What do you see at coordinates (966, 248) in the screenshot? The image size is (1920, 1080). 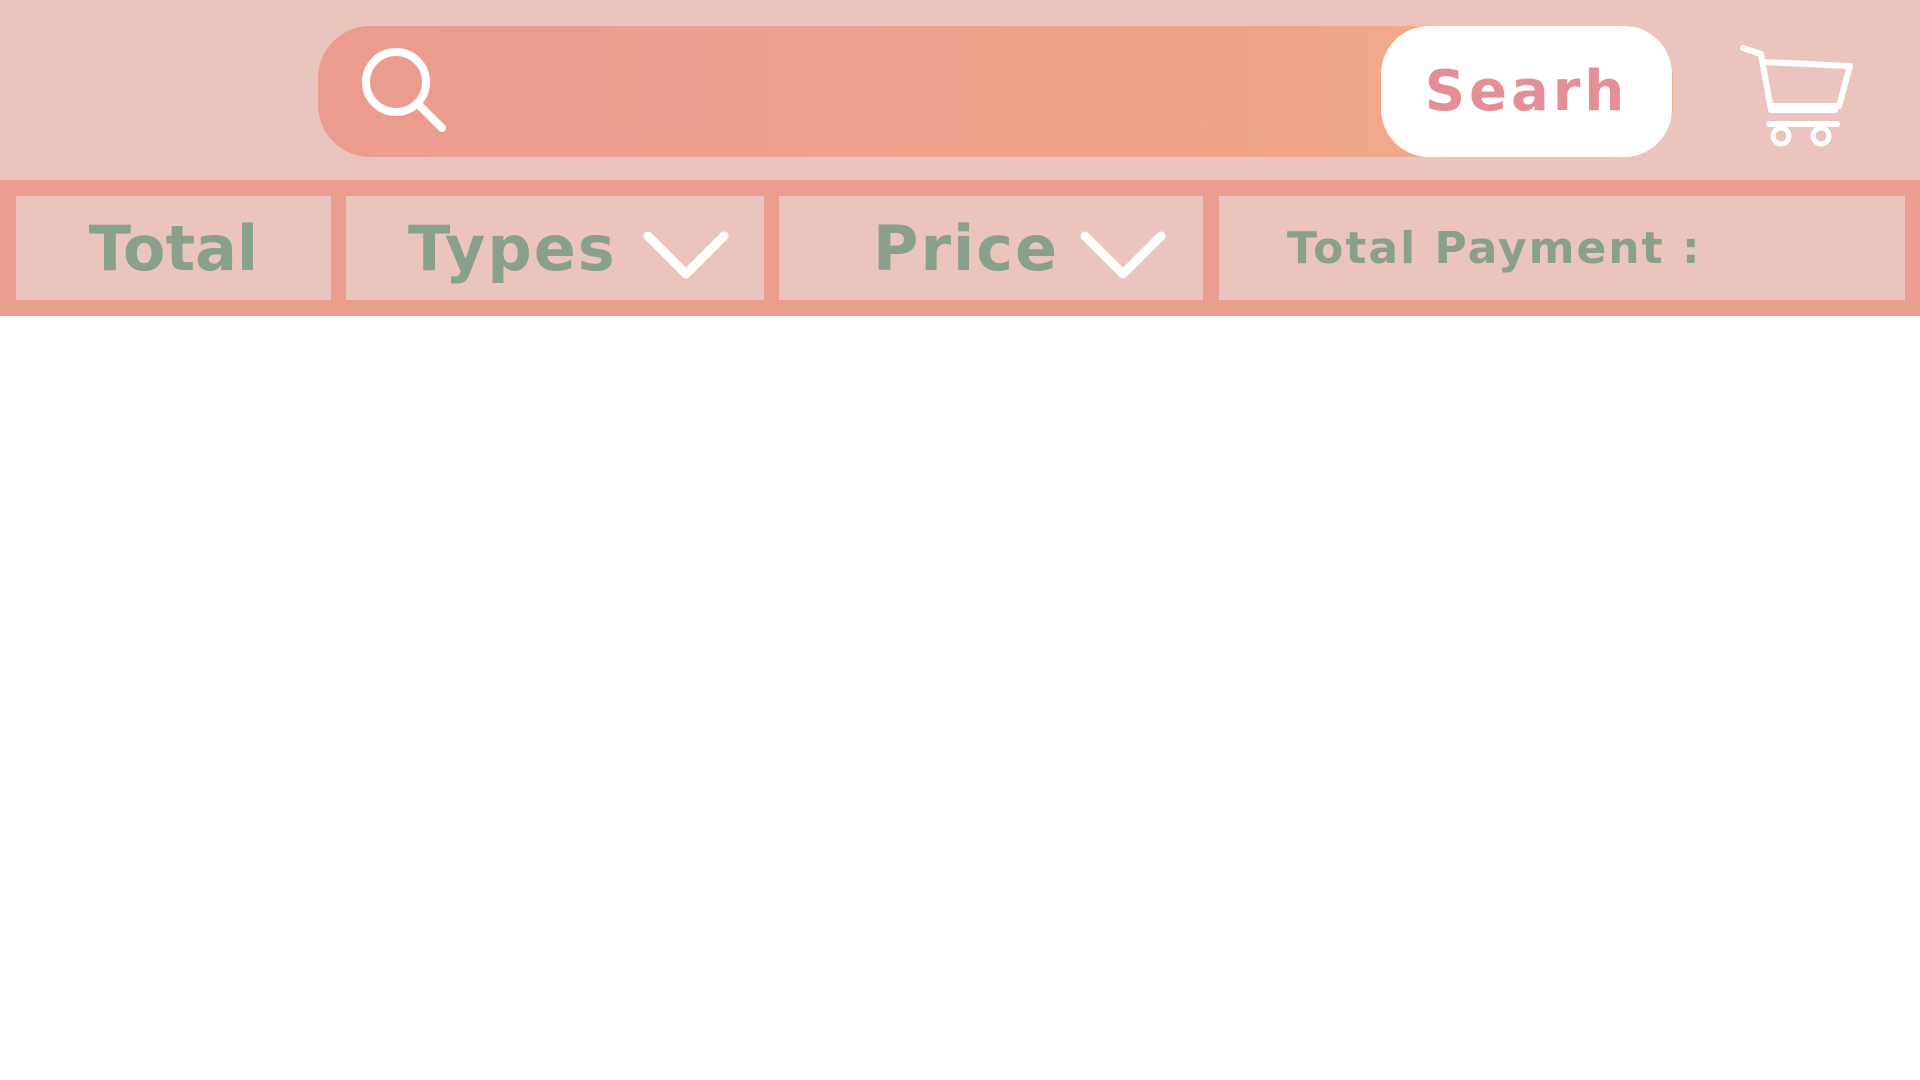 I see `price-label: Price` at bounding box center [966, 248].